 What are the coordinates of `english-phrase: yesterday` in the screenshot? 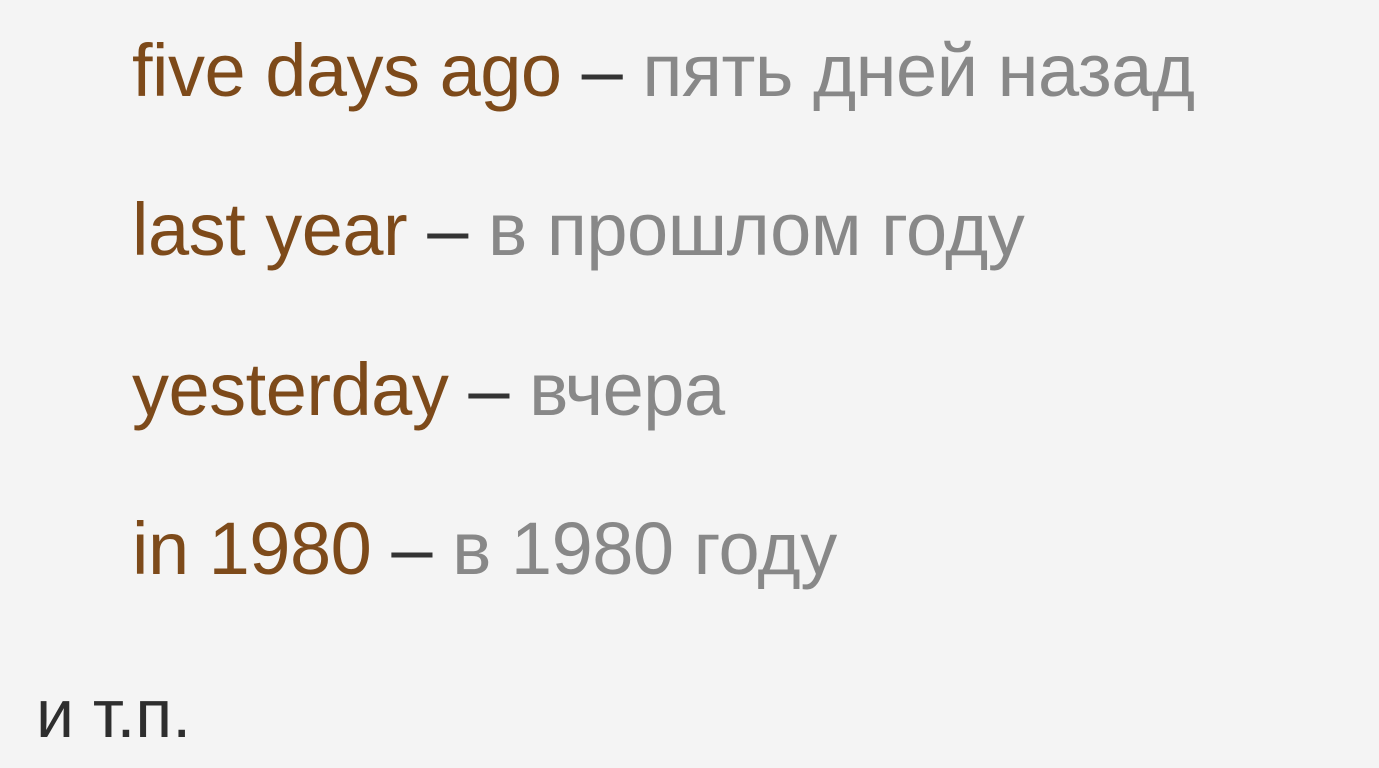 It's located at (290, 389).